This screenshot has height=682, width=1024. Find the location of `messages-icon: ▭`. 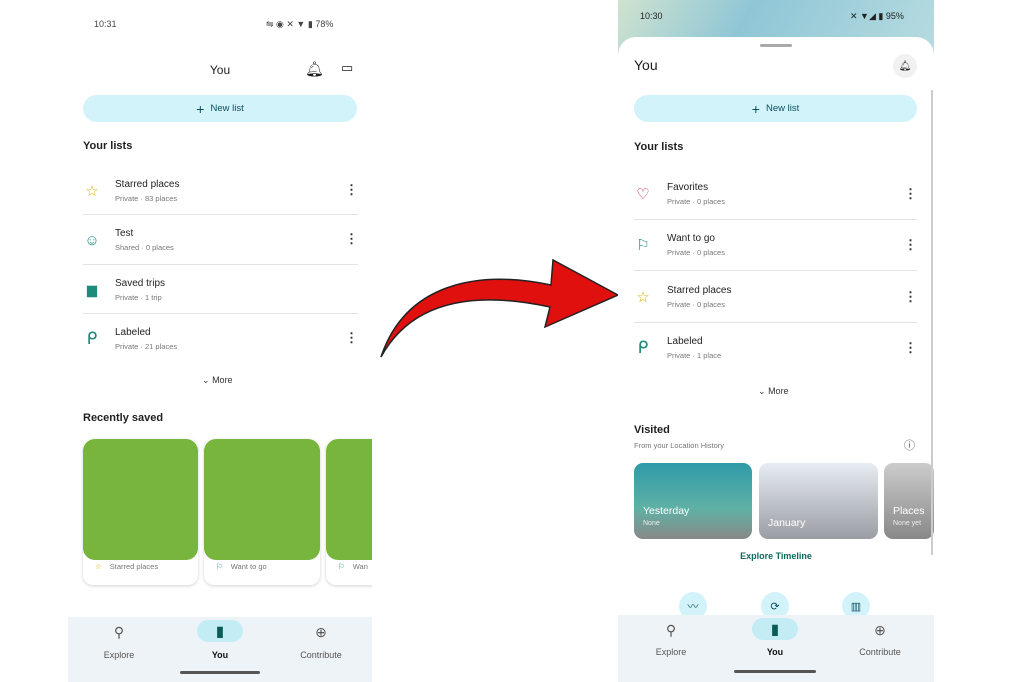

messages-icon: ▭ is located at coordinates (347, 68).